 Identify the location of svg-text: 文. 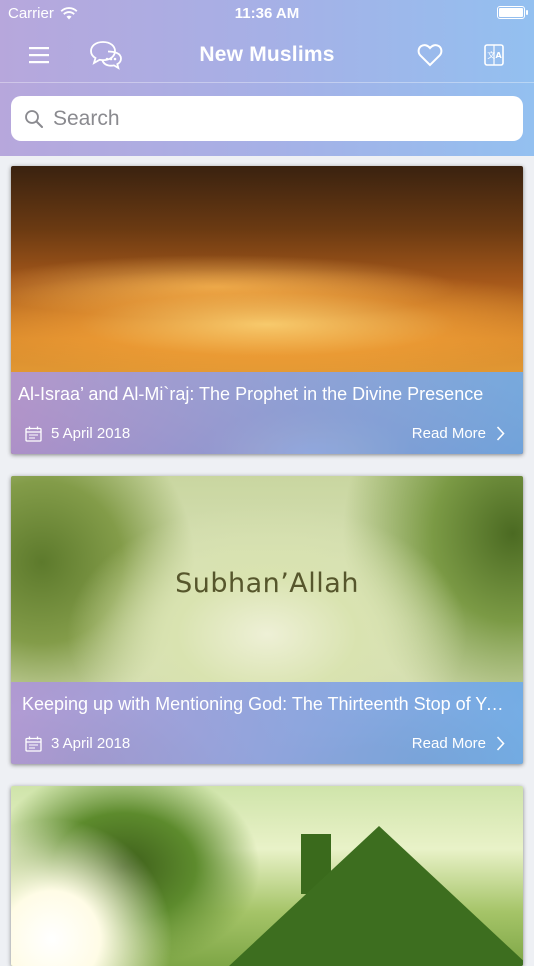
(491, 55).